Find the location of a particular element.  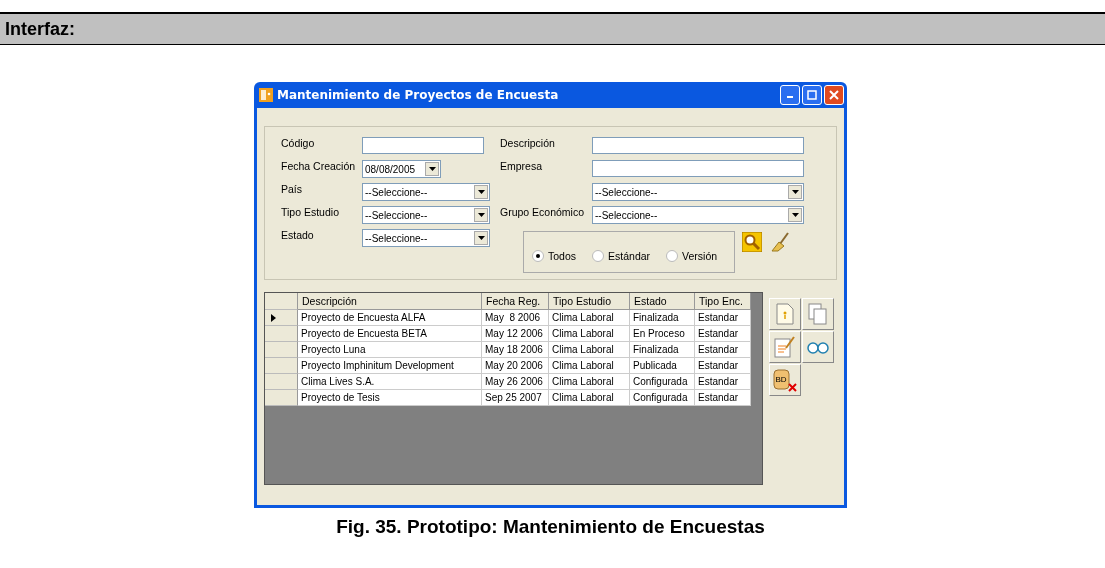

broom-icon is located at coordinates (780, 242).